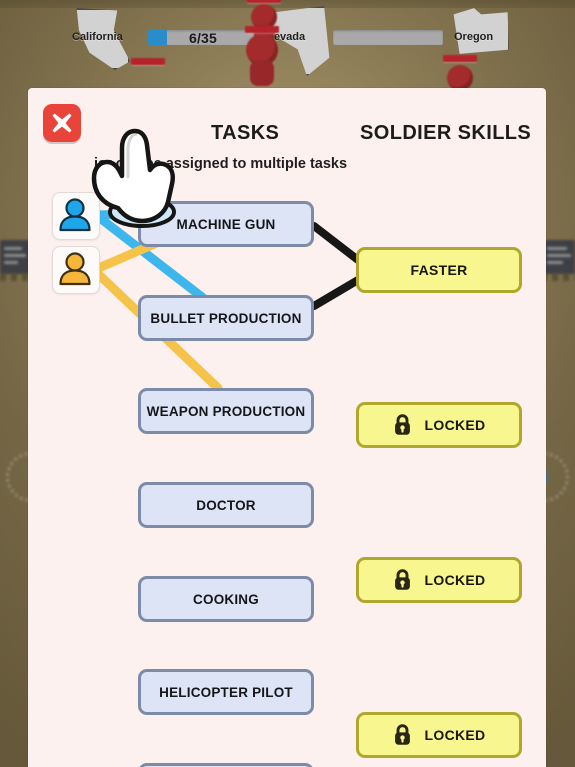  I want to click on state-label-oregon: Oregon, so click(474, 37).